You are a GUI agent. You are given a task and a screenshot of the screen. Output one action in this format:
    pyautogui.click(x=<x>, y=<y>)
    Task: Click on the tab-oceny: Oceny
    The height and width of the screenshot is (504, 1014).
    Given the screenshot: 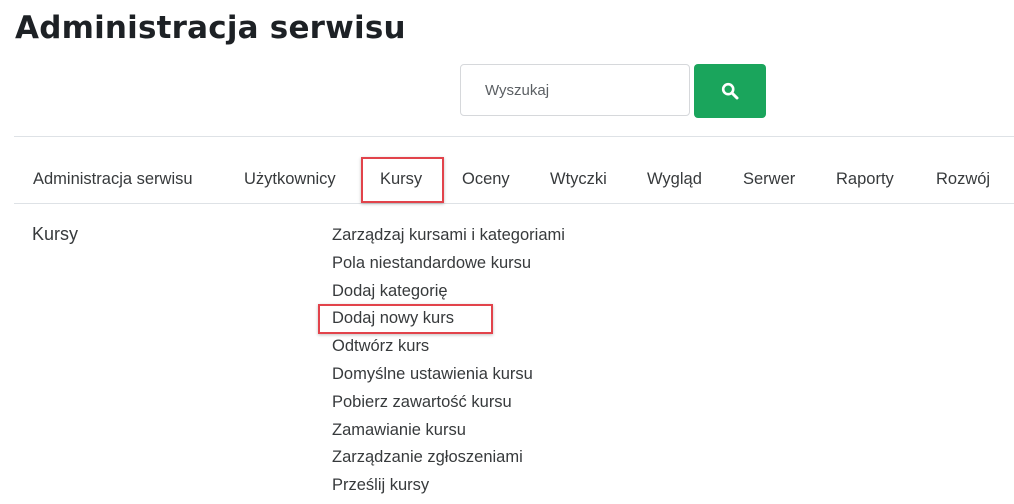 What is the action you would take?
    pyautogui.click(x=486, y=179)
    